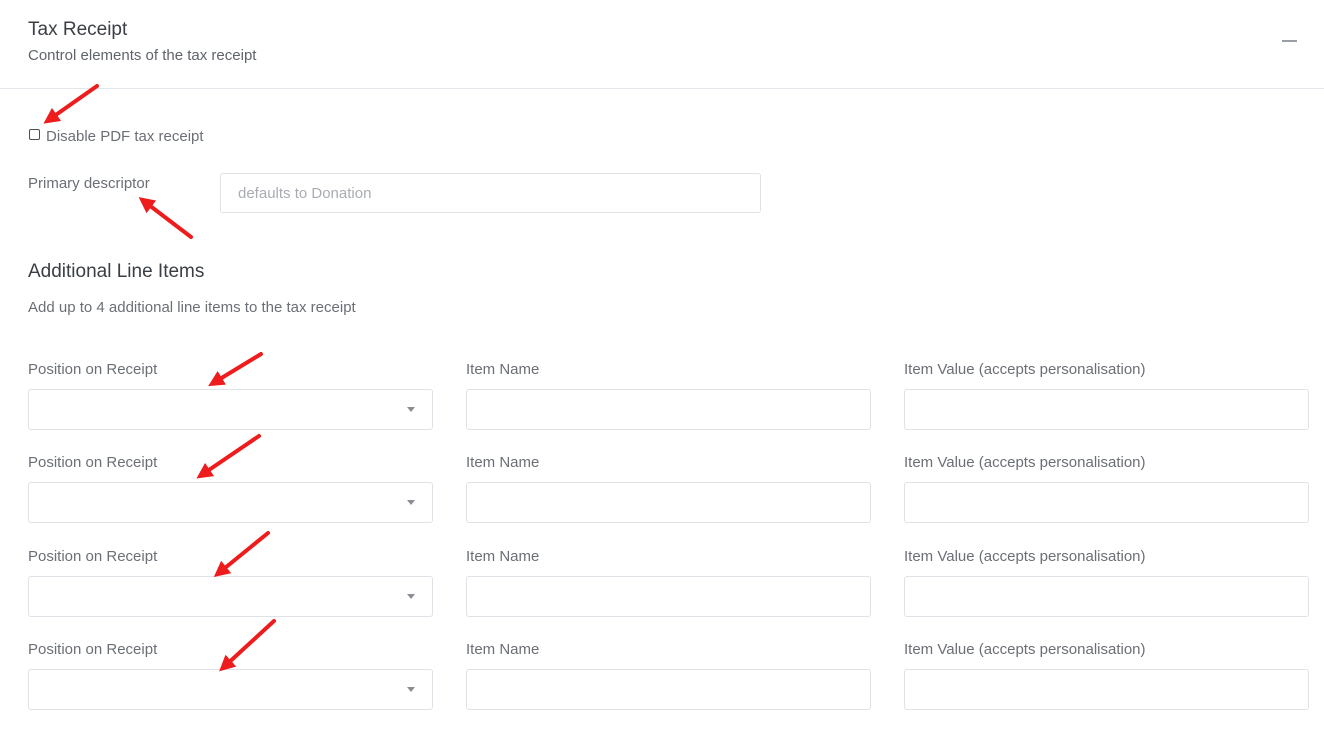  What do you see at coordinates (1290, 40) in the screenshot?
I see `minus-icon` at bounding box center [1290, 40].